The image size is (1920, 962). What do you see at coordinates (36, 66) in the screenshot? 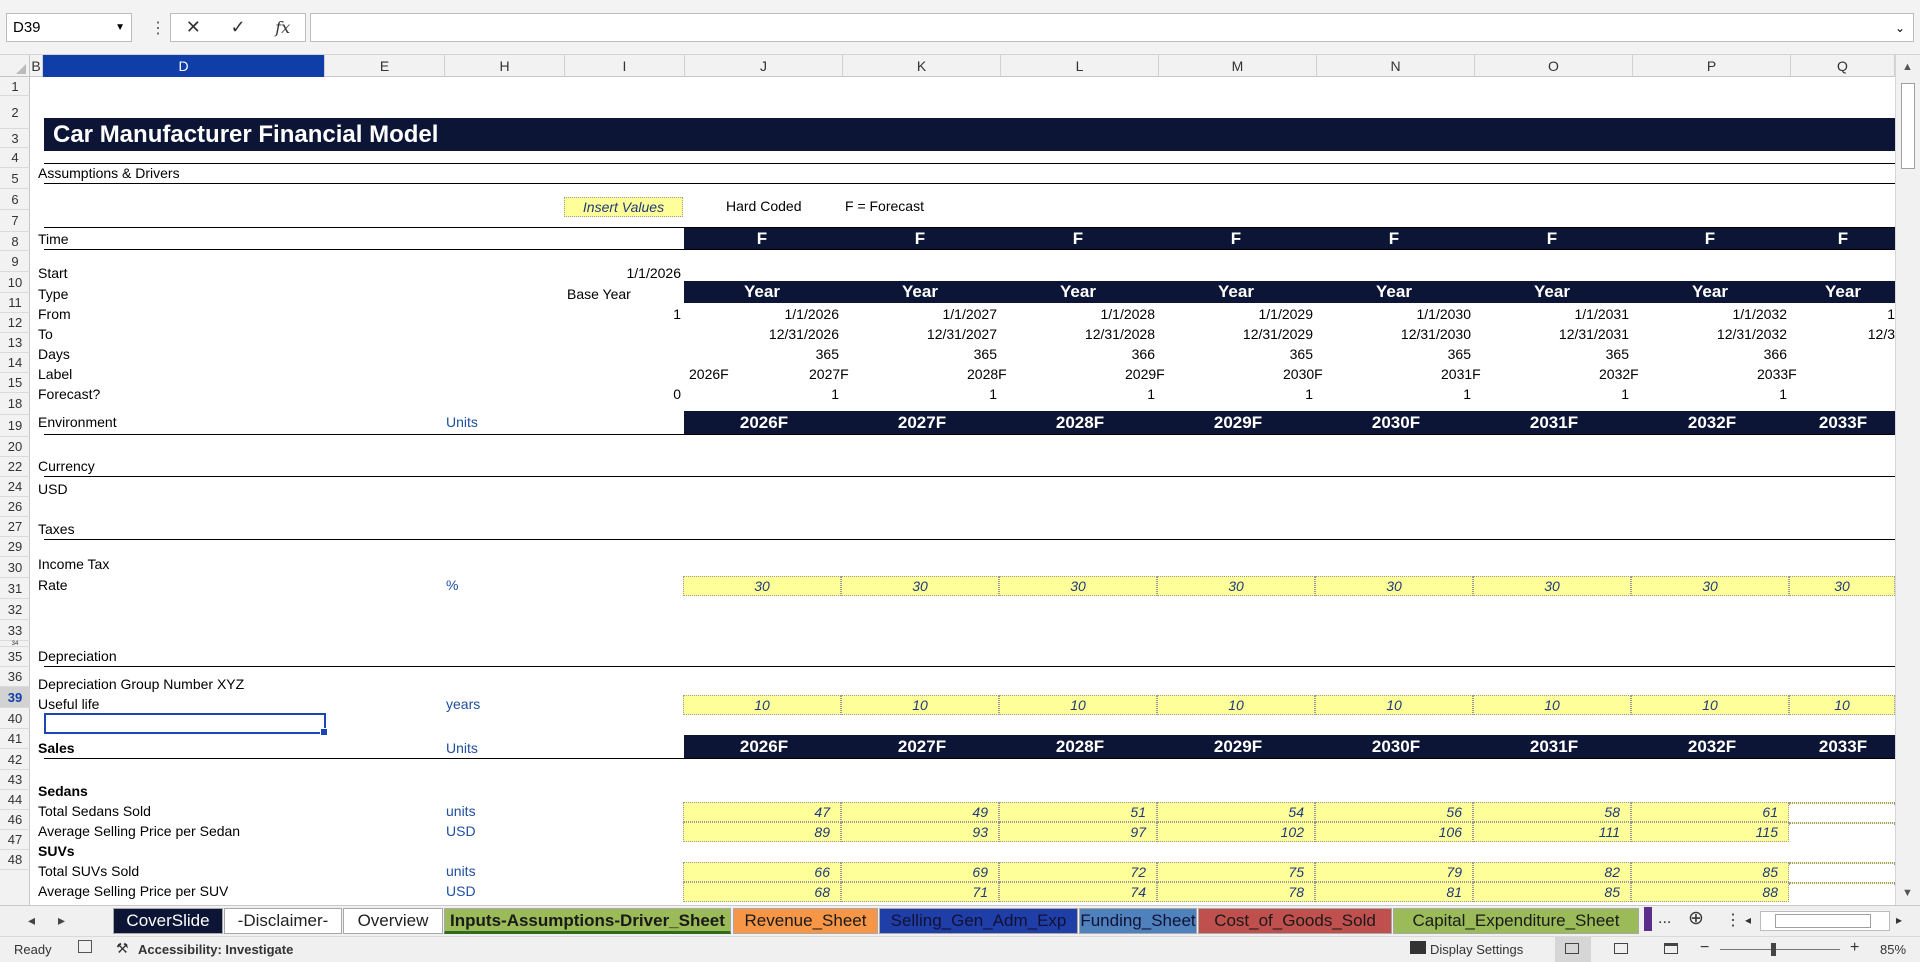
I see `column-header-b: B` at bounding box center [36, 66].